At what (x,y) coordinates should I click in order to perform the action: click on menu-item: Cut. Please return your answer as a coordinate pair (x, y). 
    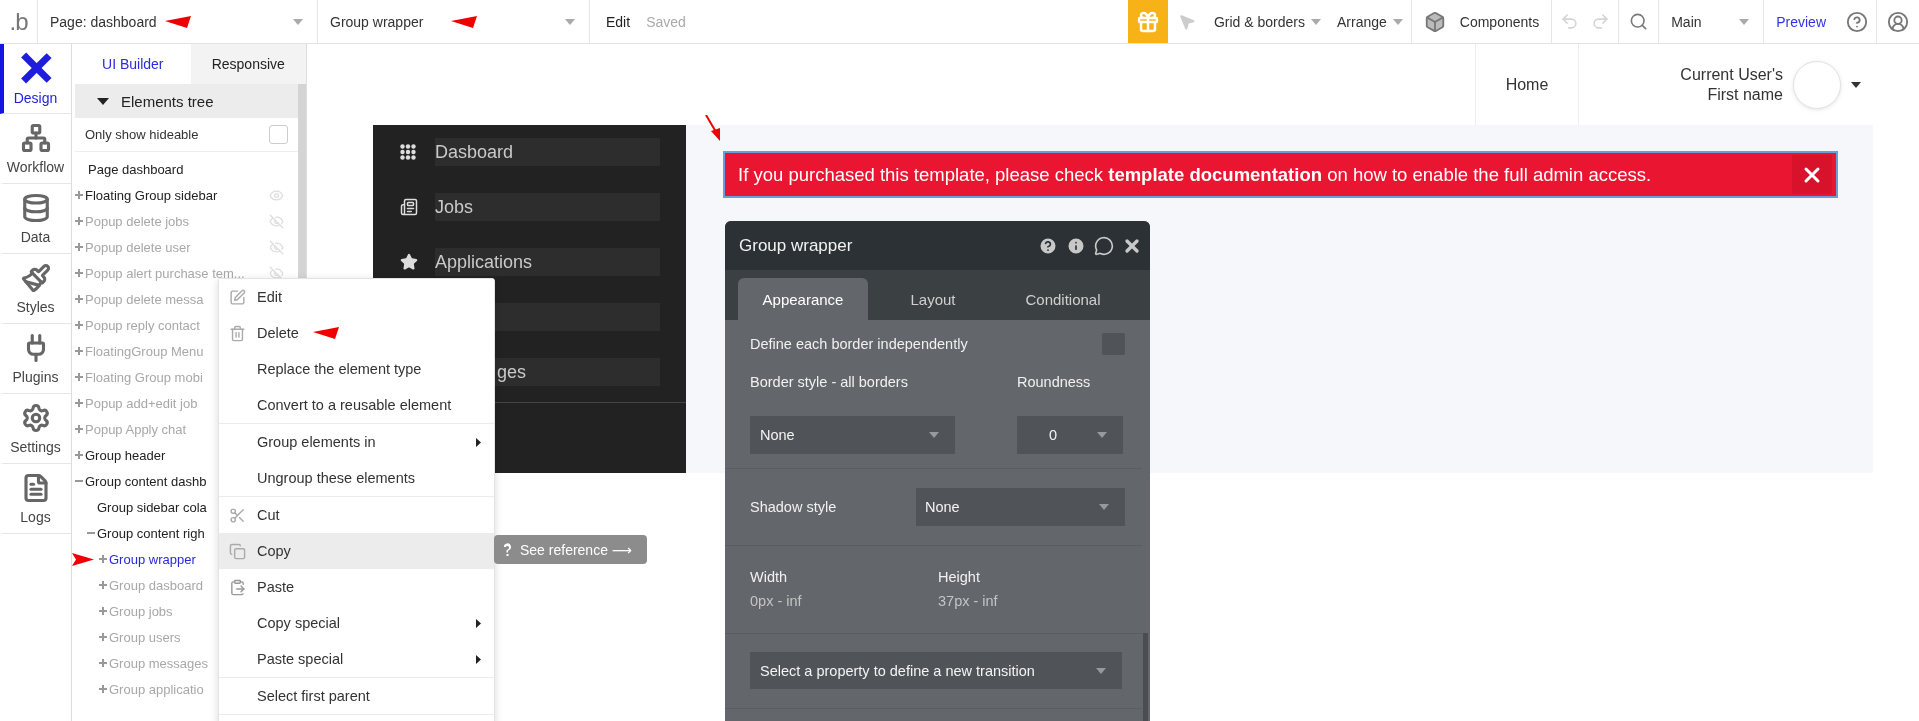
    Looking at the image, I should click on (356, 515).